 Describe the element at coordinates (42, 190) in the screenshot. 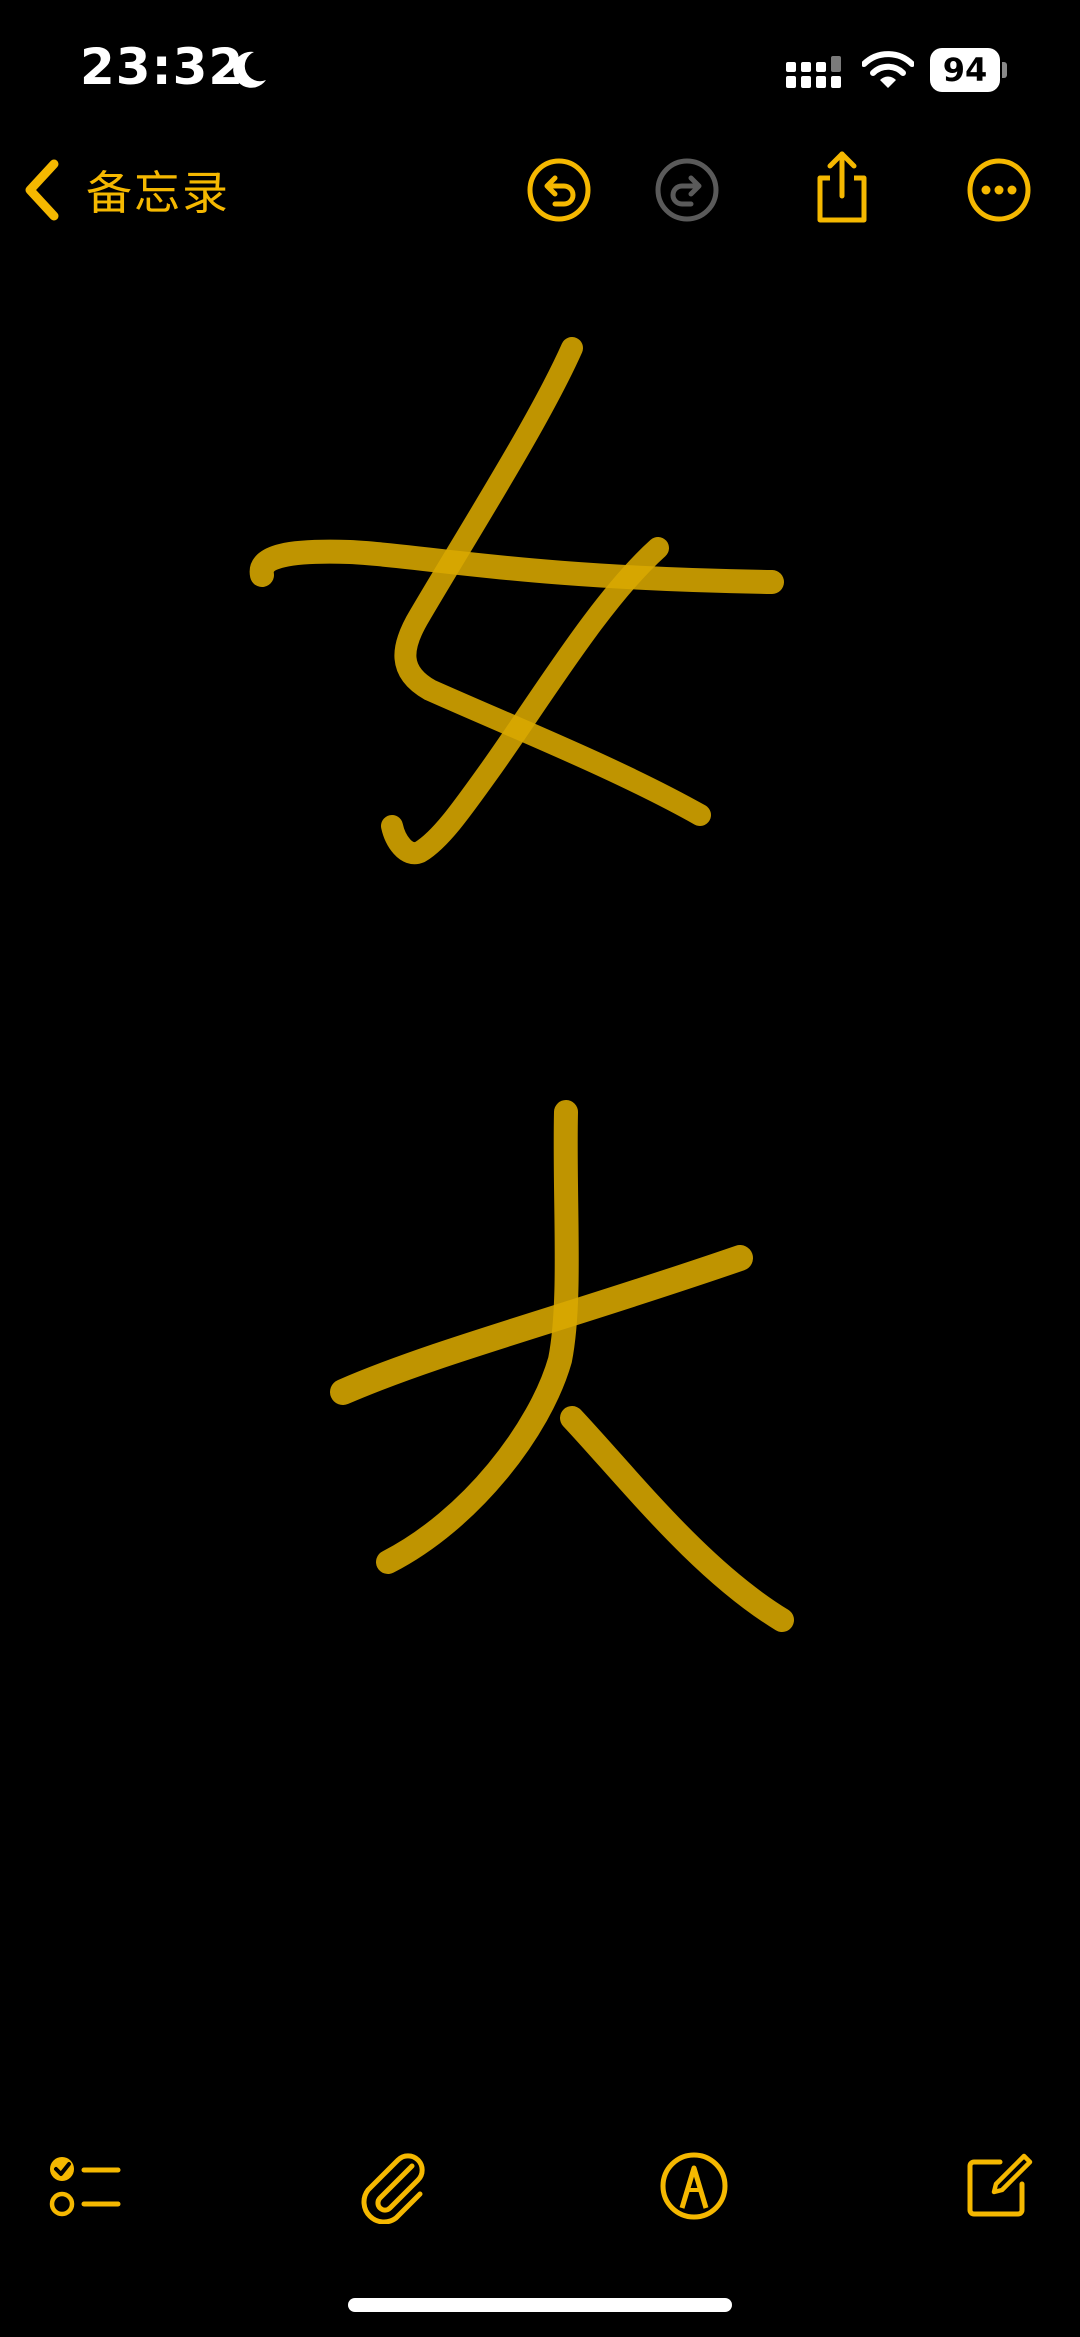

I see `chevron-left-icon` at that location.